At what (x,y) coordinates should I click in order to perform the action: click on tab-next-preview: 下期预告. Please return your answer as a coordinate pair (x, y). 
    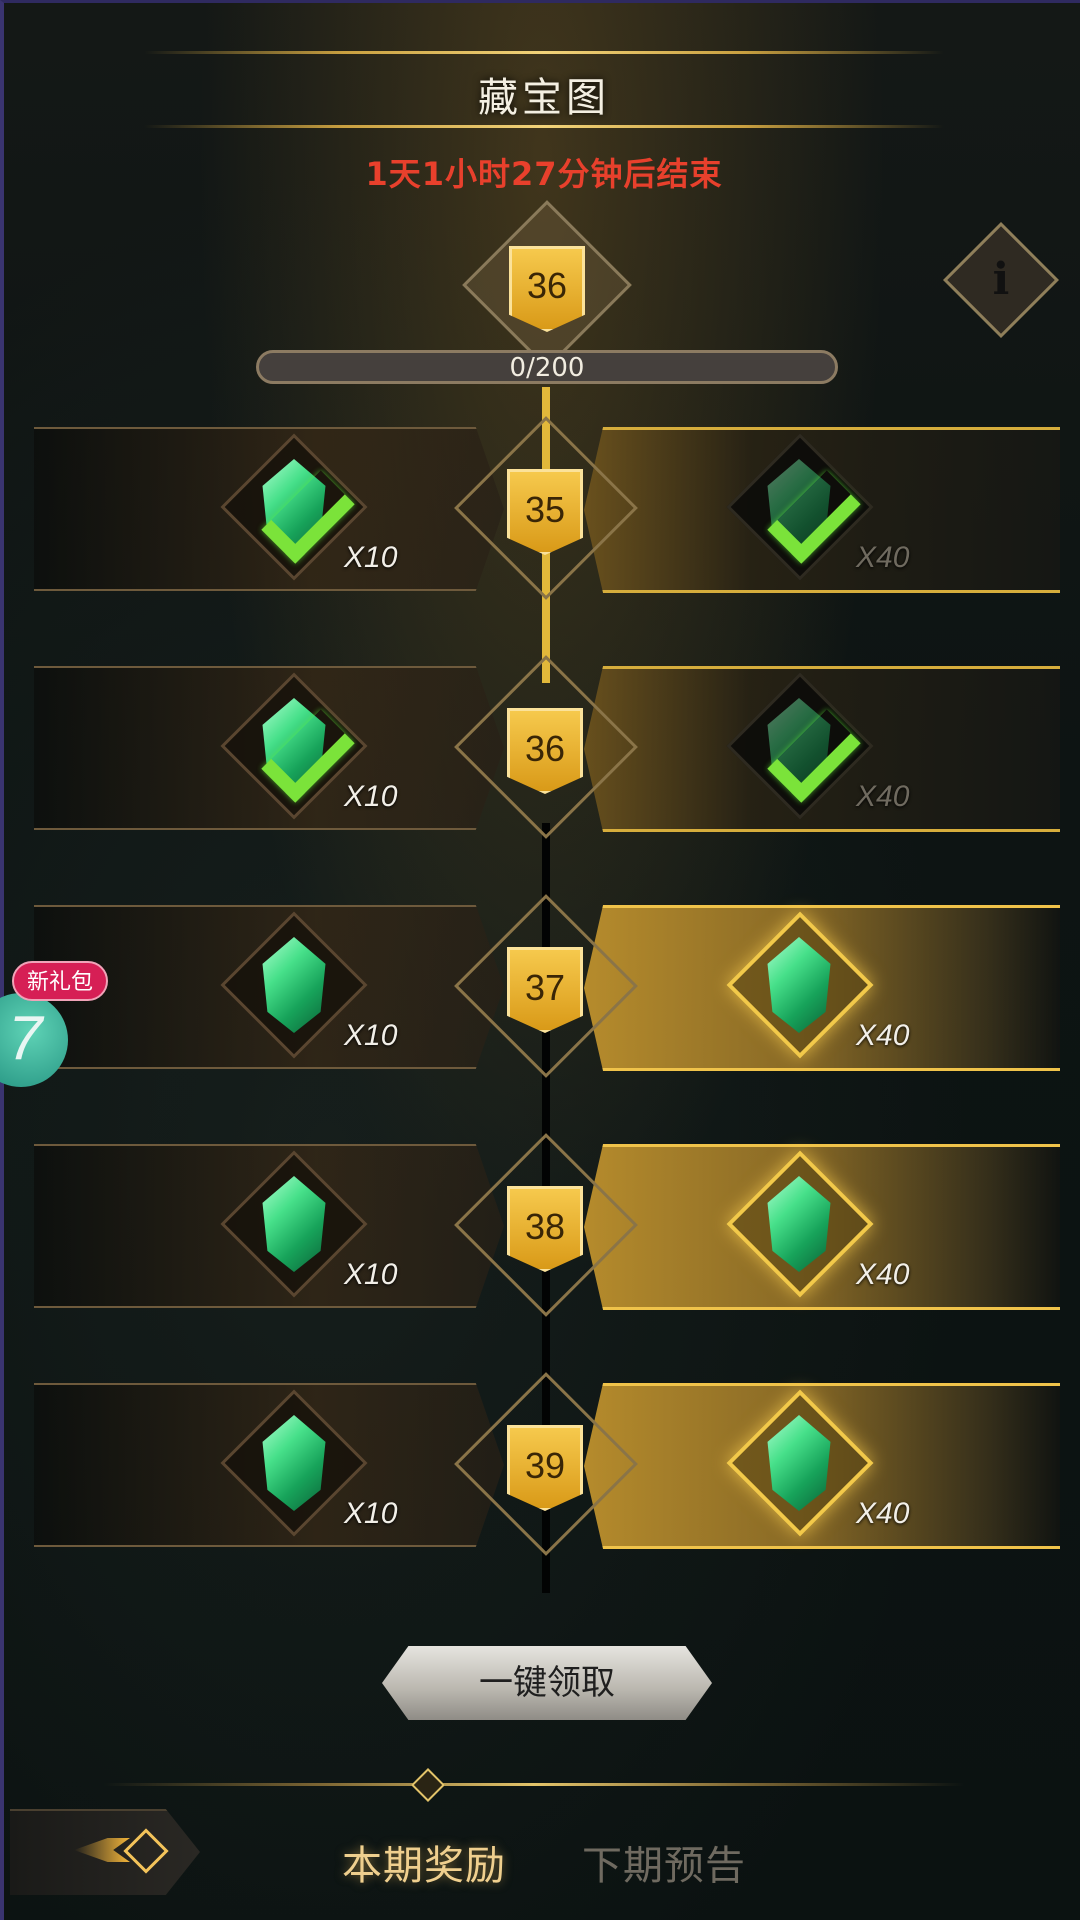
    Looking at the image, I should click on (664, 1862).